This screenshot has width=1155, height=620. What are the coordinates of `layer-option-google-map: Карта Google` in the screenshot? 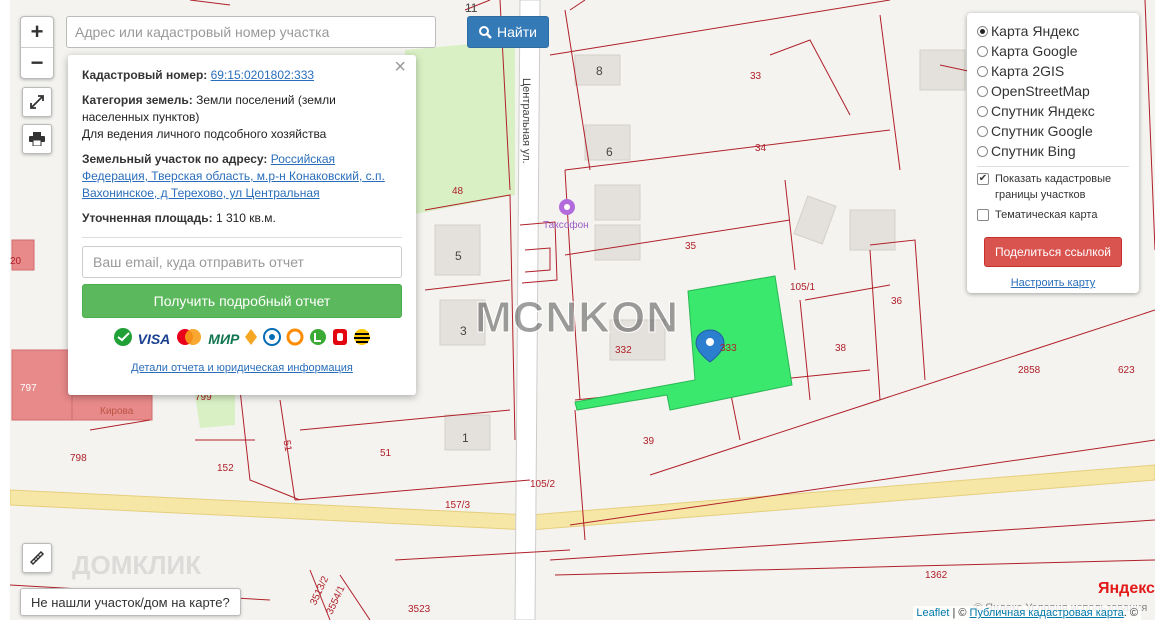 It's located at (1053, 51).